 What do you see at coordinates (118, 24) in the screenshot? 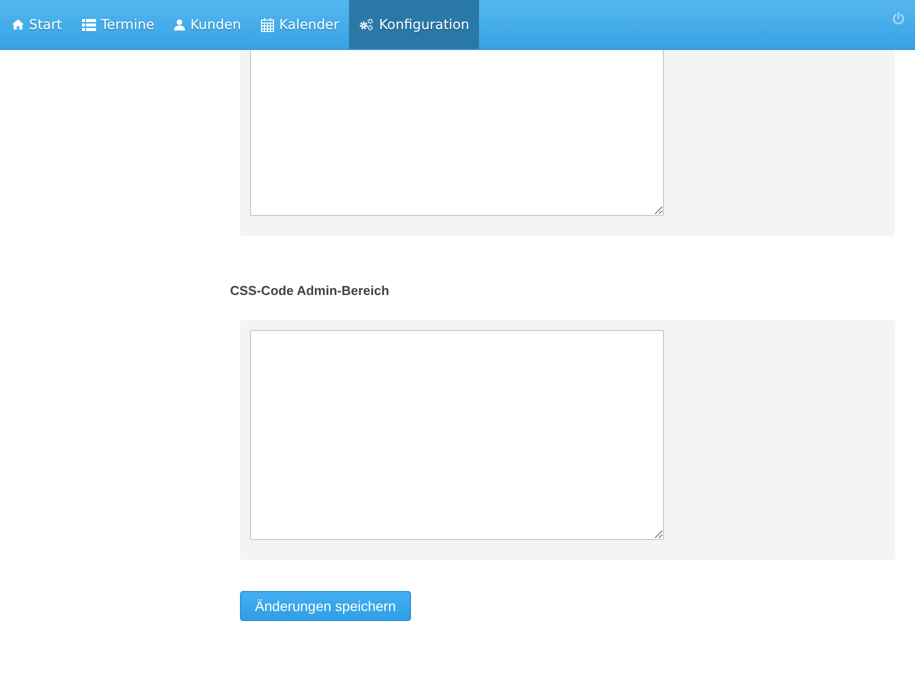
I see `nav-item: Termine` at bounding box center [118, 24].